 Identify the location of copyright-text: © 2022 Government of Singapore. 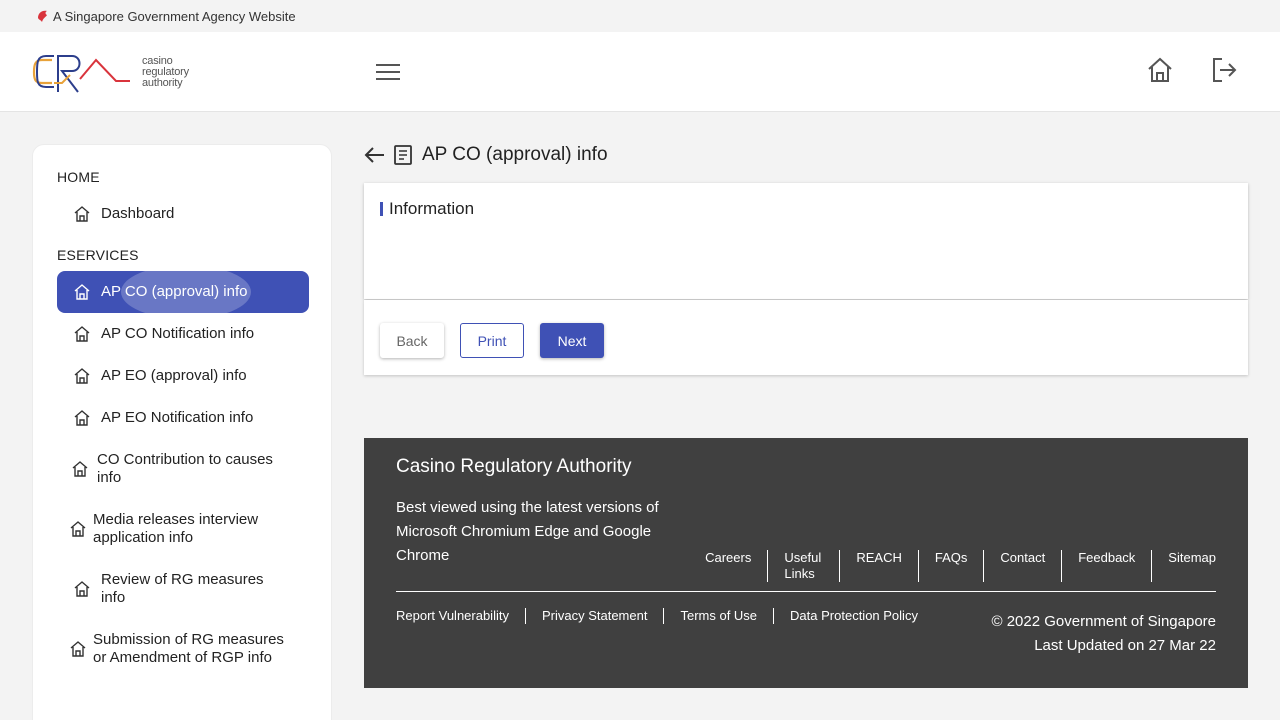
(1103, 621).